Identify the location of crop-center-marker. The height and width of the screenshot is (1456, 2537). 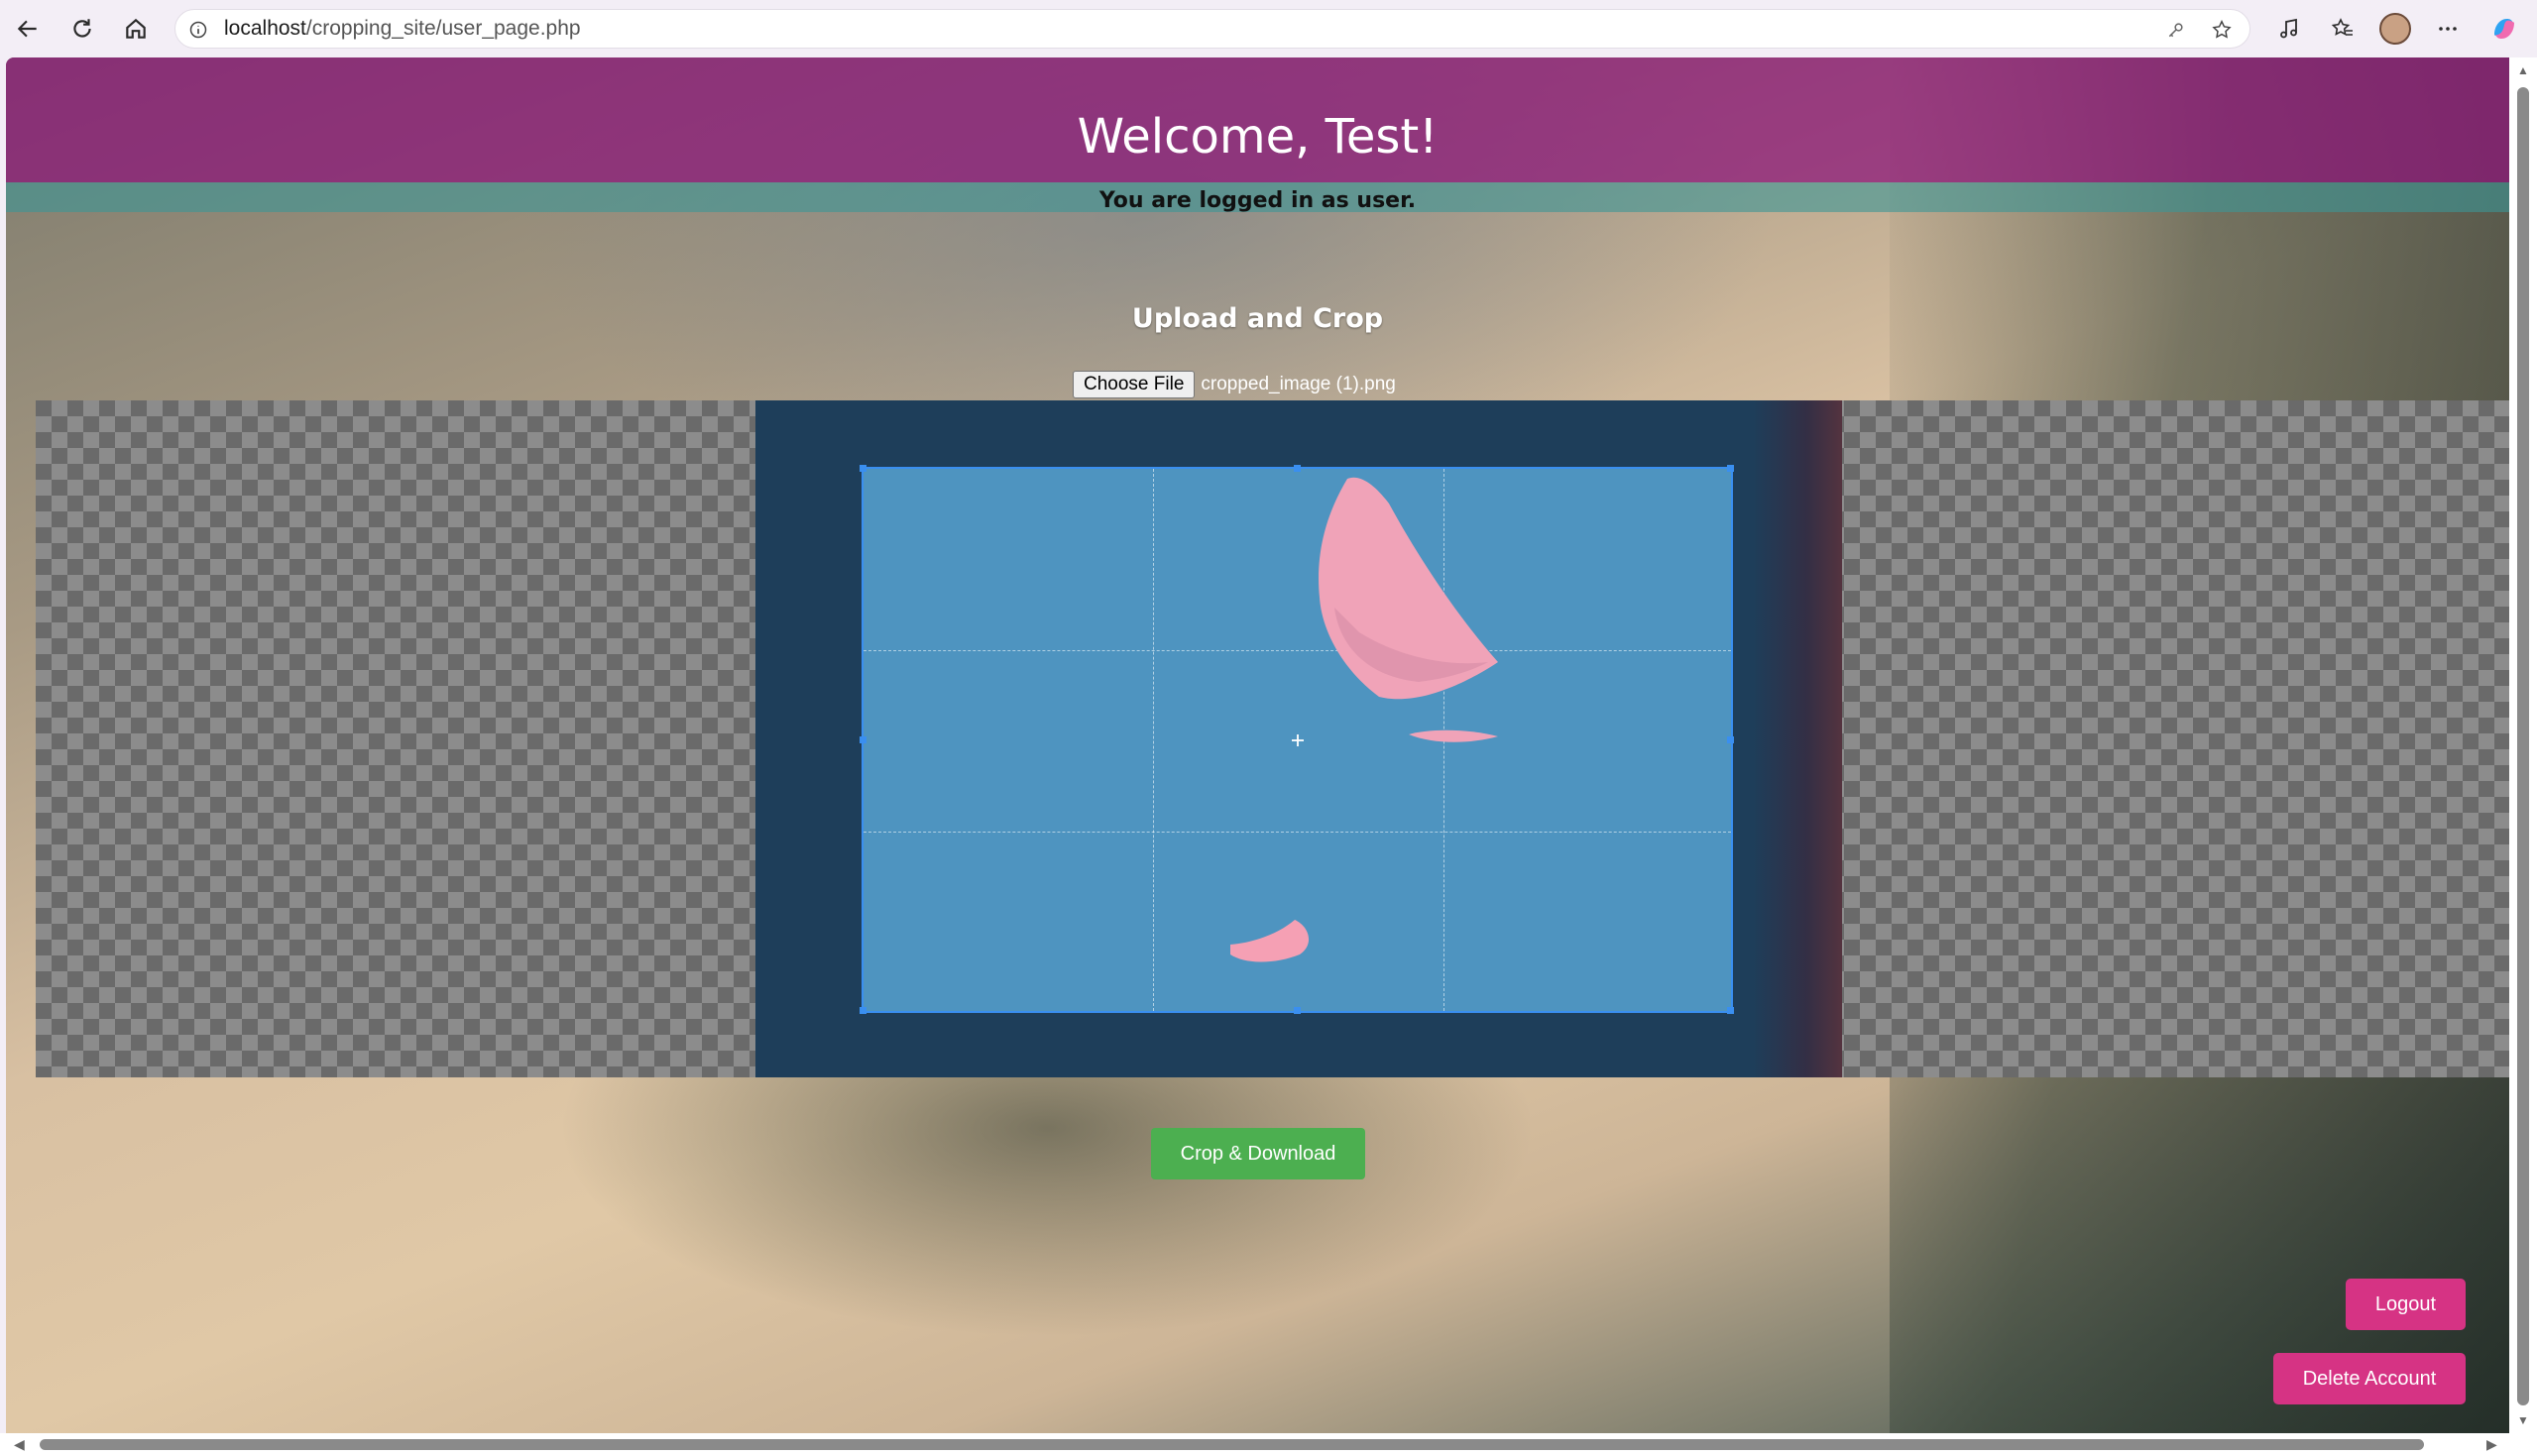
(1298, 740).